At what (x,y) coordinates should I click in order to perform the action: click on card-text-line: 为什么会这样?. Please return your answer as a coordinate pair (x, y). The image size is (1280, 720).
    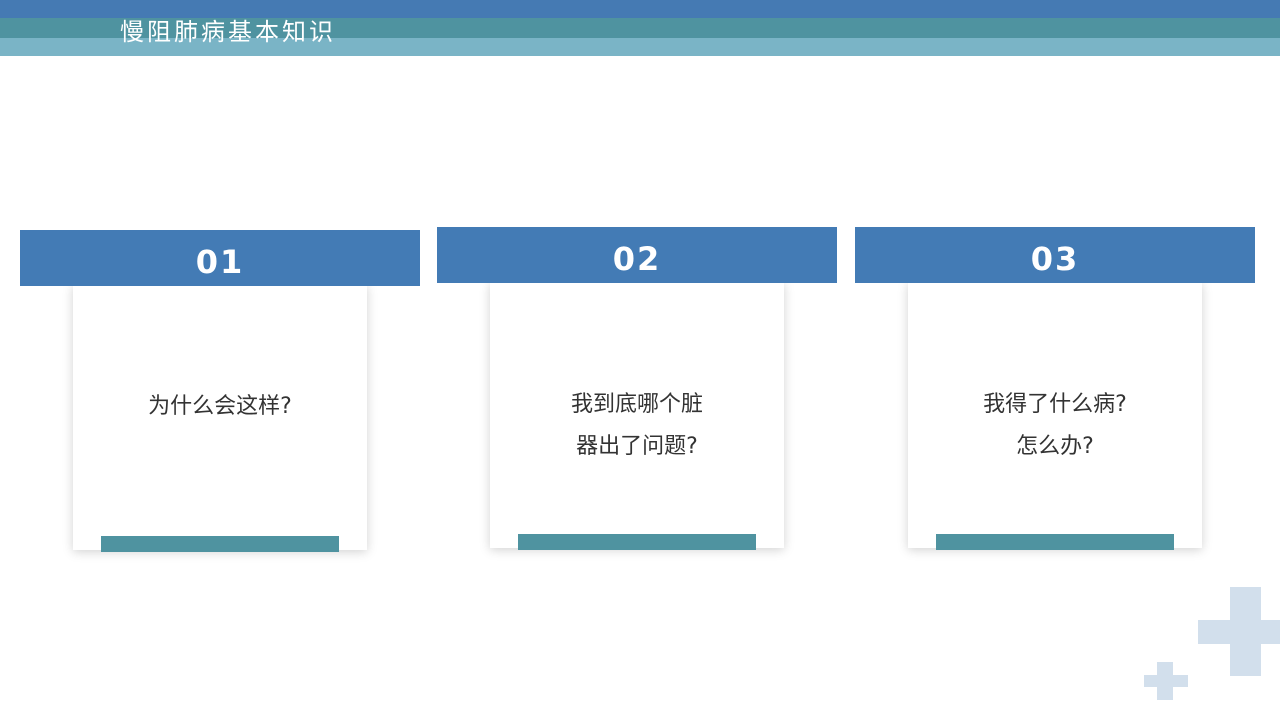
    Looking at the image, I should click on (220, 406).